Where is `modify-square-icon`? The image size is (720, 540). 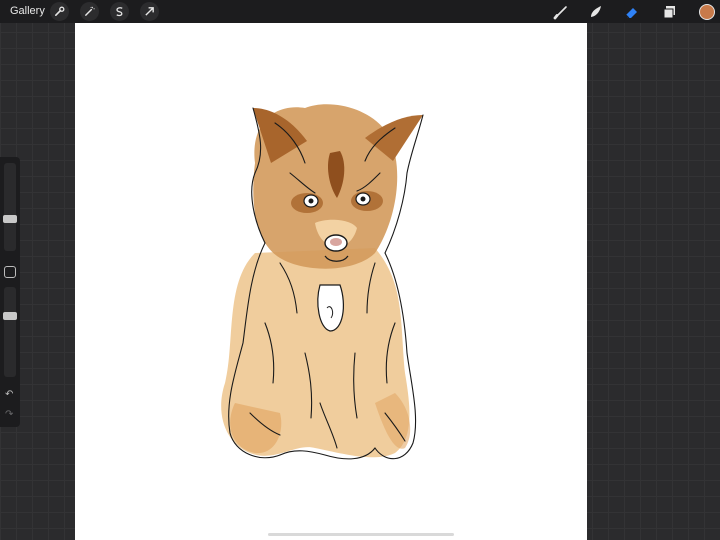
modify-square-icon is located at coordinates (10, 272).